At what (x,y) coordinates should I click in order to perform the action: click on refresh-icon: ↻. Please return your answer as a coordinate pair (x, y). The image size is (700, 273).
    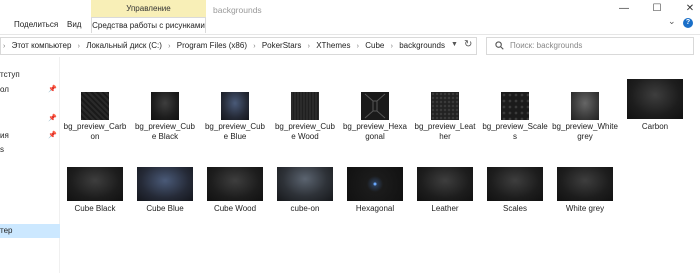
    Looking at the image, I should click on (468, 44).